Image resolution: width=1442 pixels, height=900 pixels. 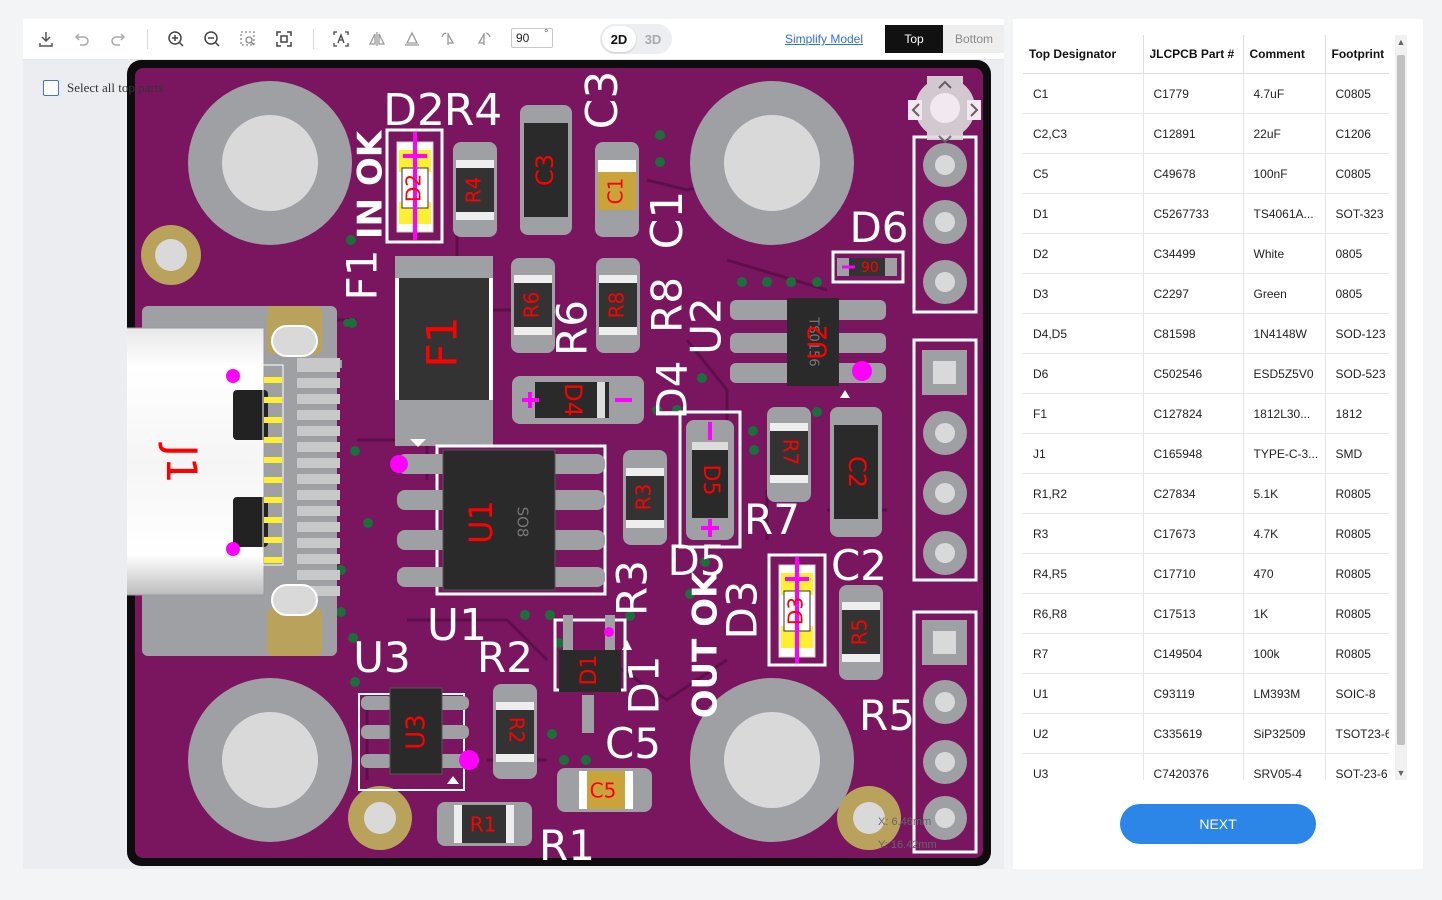 I want to click on r7-silk: R7, so click(x=772, y=519).